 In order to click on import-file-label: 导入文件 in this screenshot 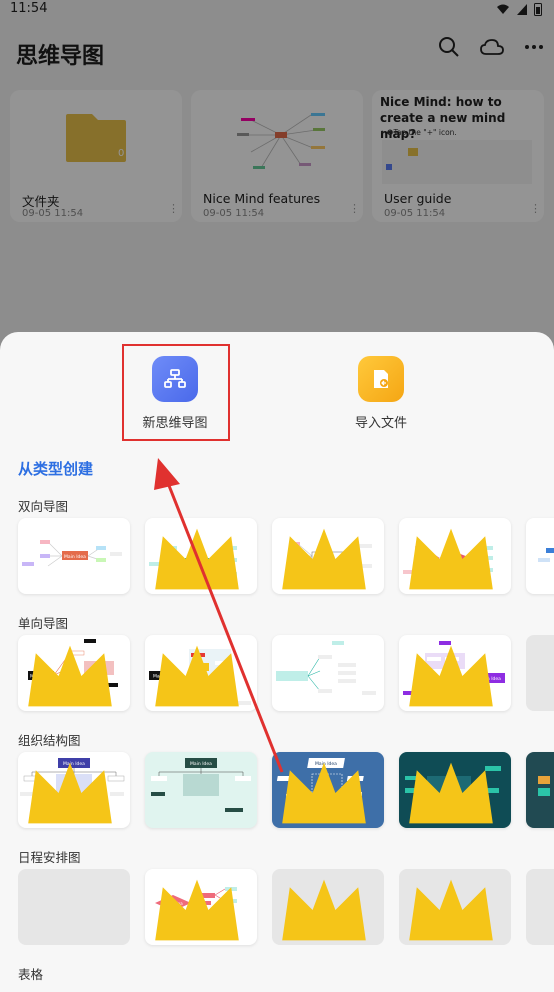, I will do `click(380, 423)`.